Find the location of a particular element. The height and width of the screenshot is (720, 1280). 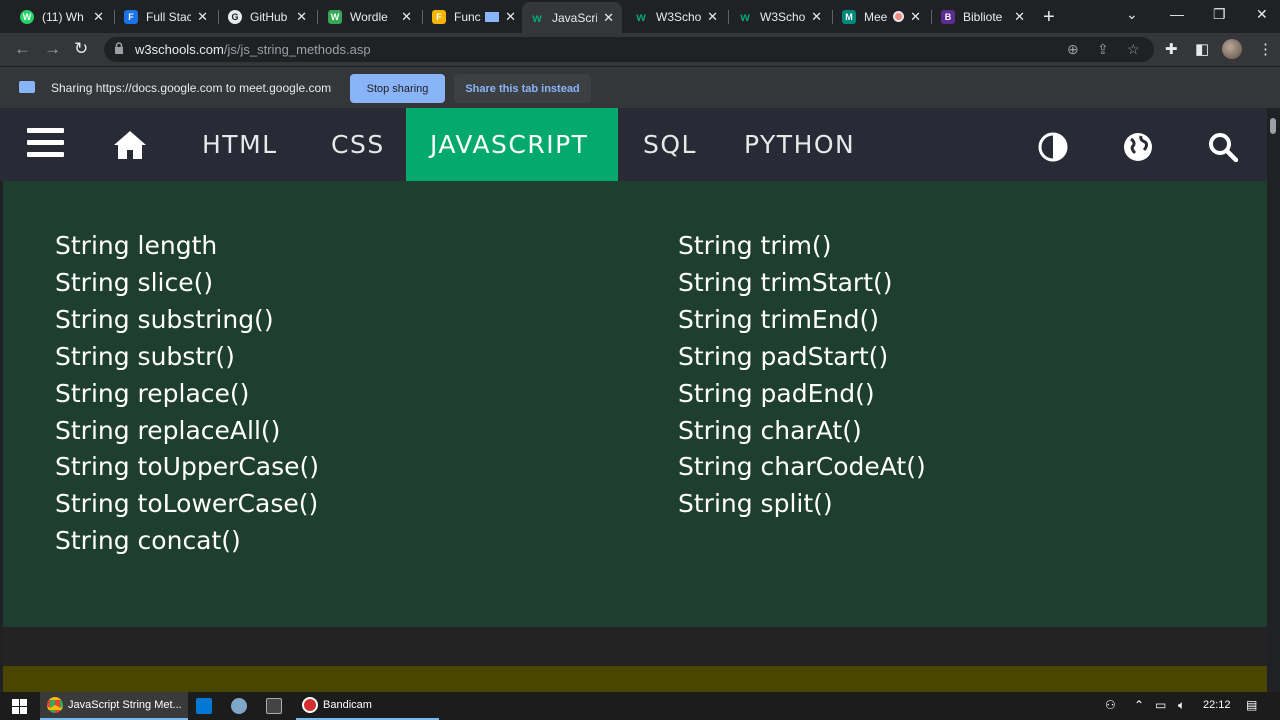

back-icon: ← is located at coordinates (22, 49).